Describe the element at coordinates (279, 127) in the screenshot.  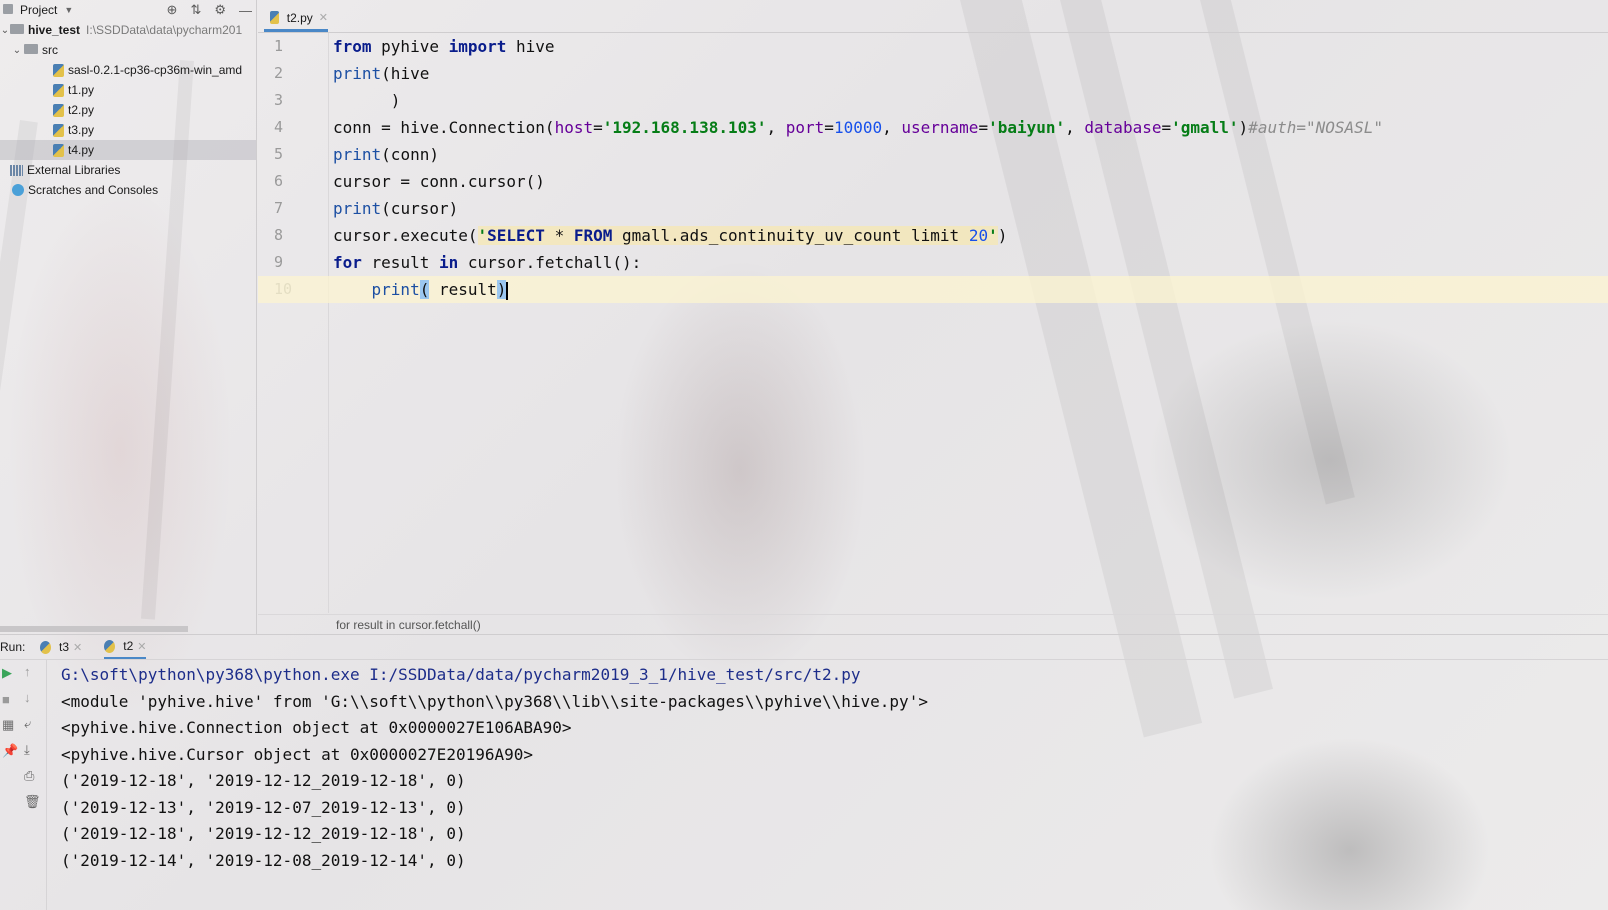
I see `line-number: 4` at that location.